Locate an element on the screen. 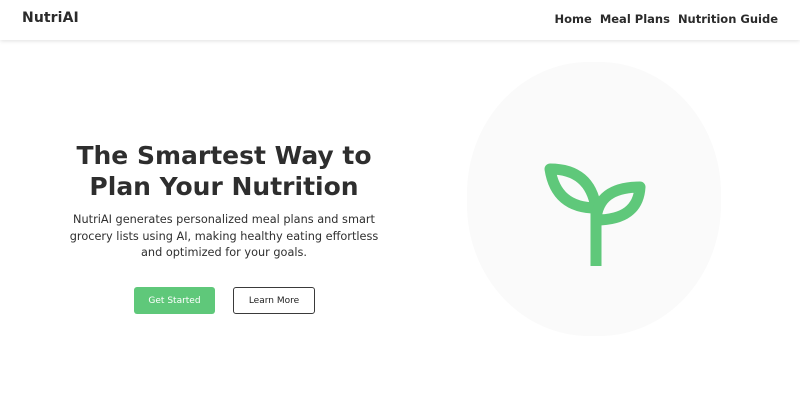 The image size is (800, 412). top-navbar: NutriAI Home Meal Plans Nutrition Guide is located at coordinates (400, 20).